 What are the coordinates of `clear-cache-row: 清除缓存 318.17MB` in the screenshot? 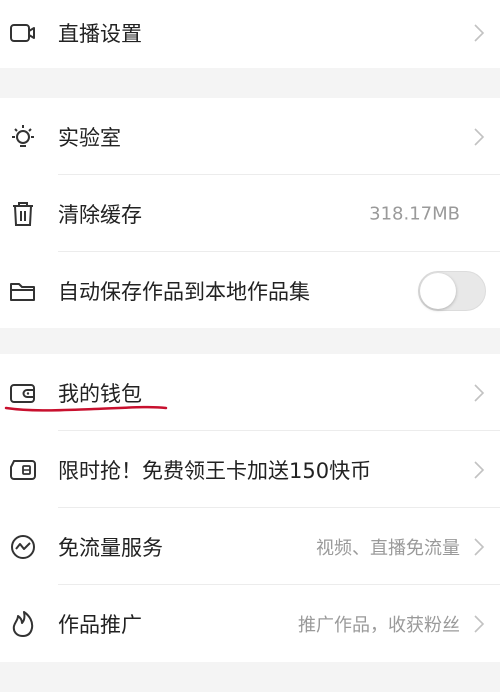 It's located at (250, 213).